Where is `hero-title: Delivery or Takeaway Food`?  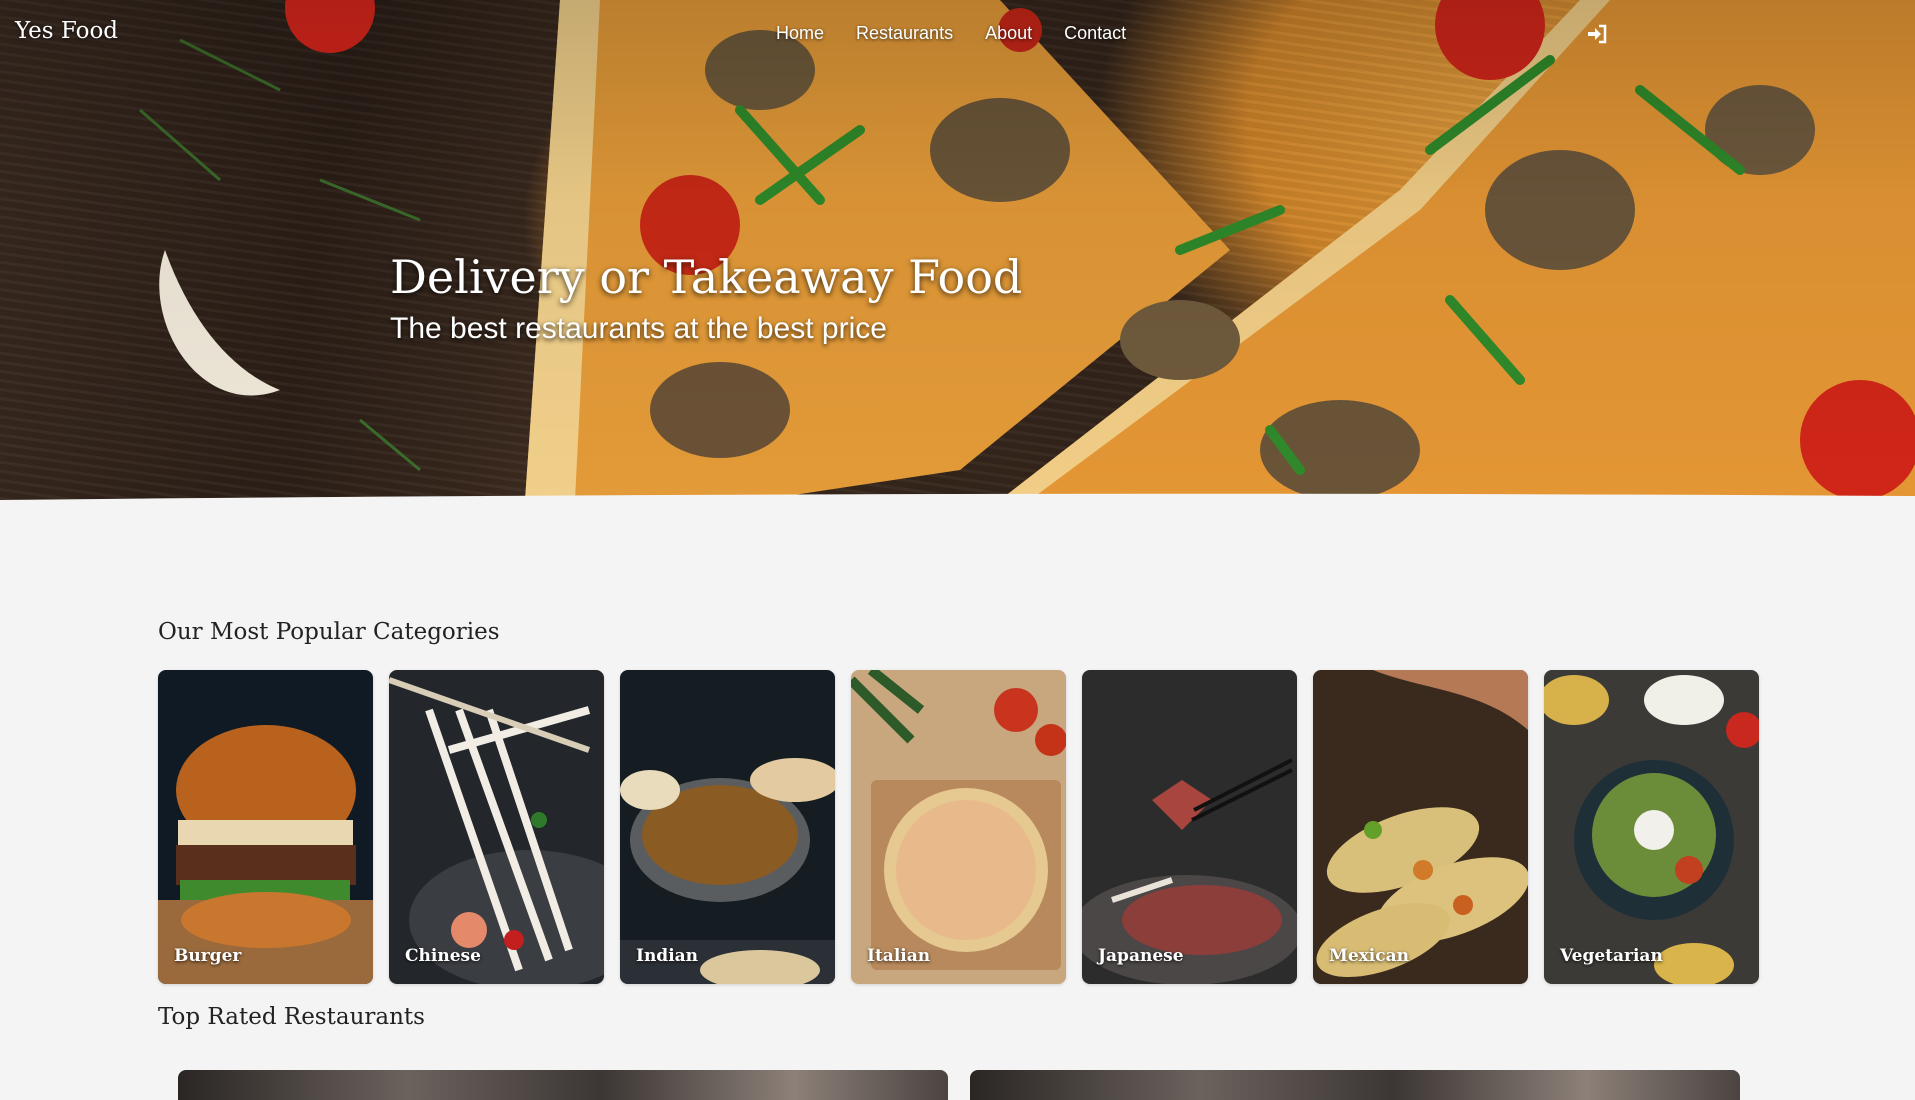
hero-title: Delivery or Takeaway Food is located at coordinates (706, 277).